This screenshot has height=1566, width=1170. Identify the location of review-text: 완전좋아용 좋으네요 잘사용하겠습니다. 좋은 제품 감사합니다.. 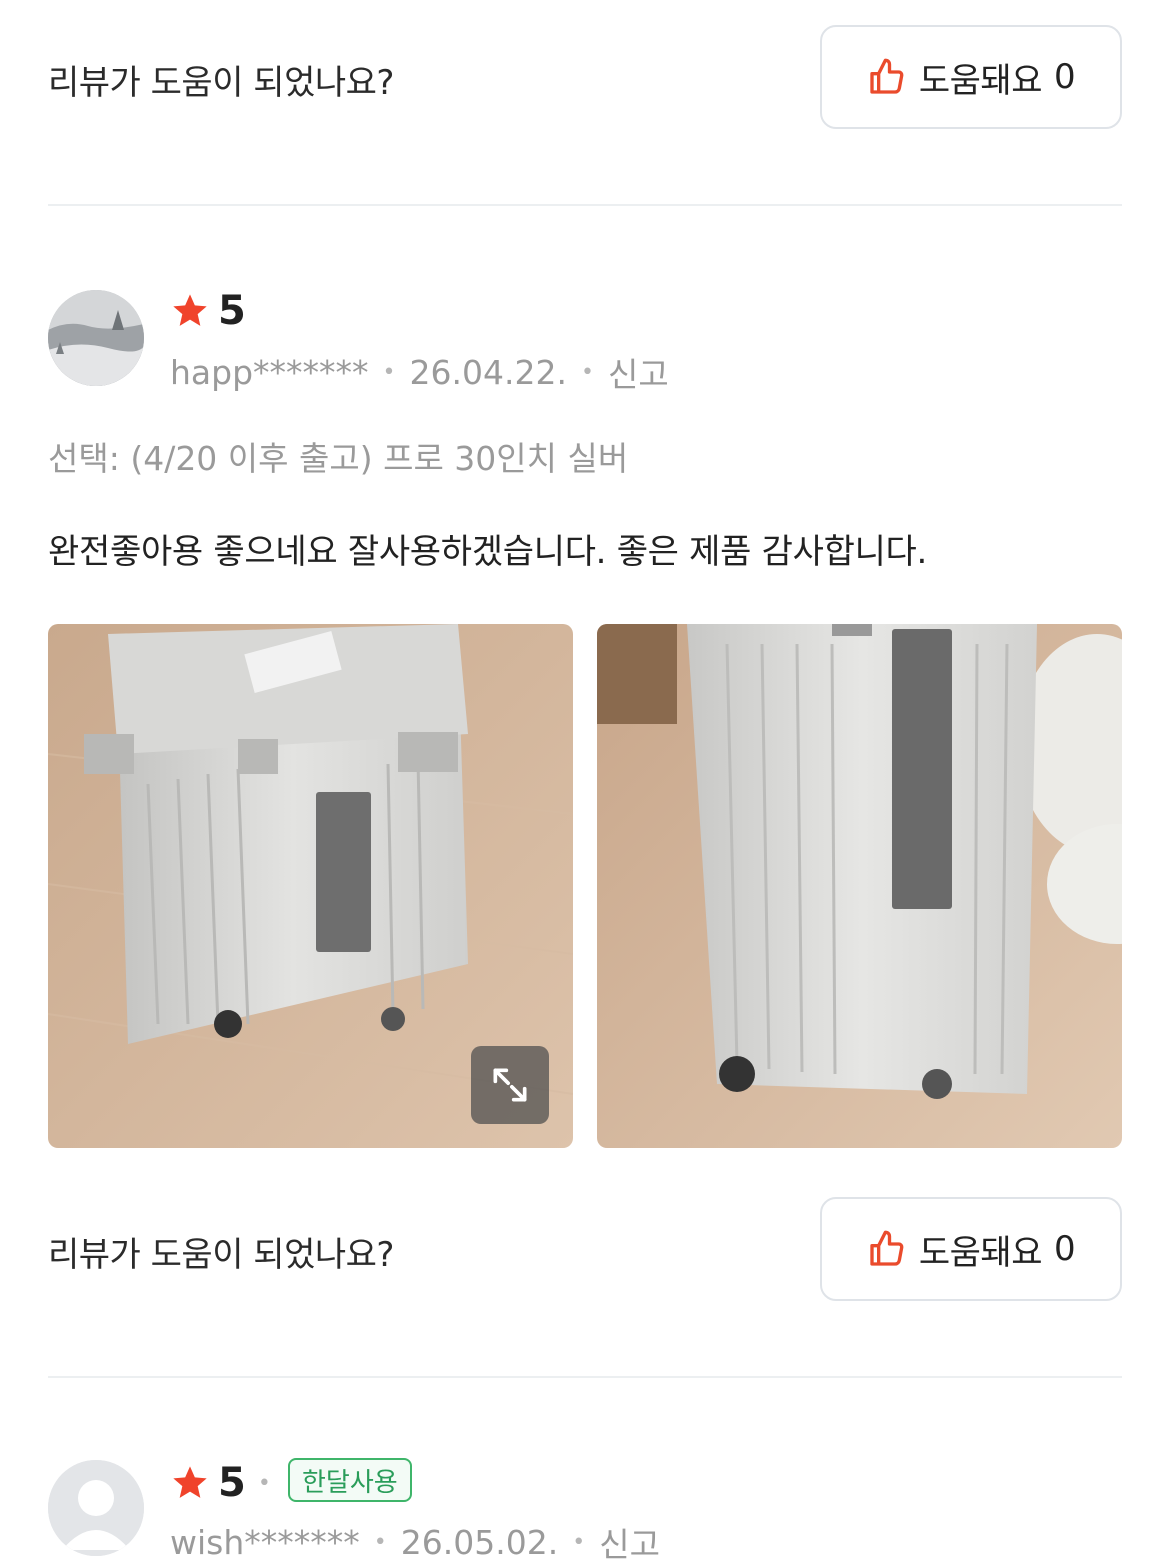
(488, 552).